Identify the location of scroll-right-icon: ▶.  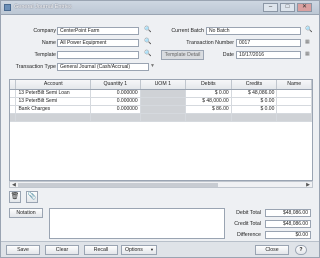
(308, 185).